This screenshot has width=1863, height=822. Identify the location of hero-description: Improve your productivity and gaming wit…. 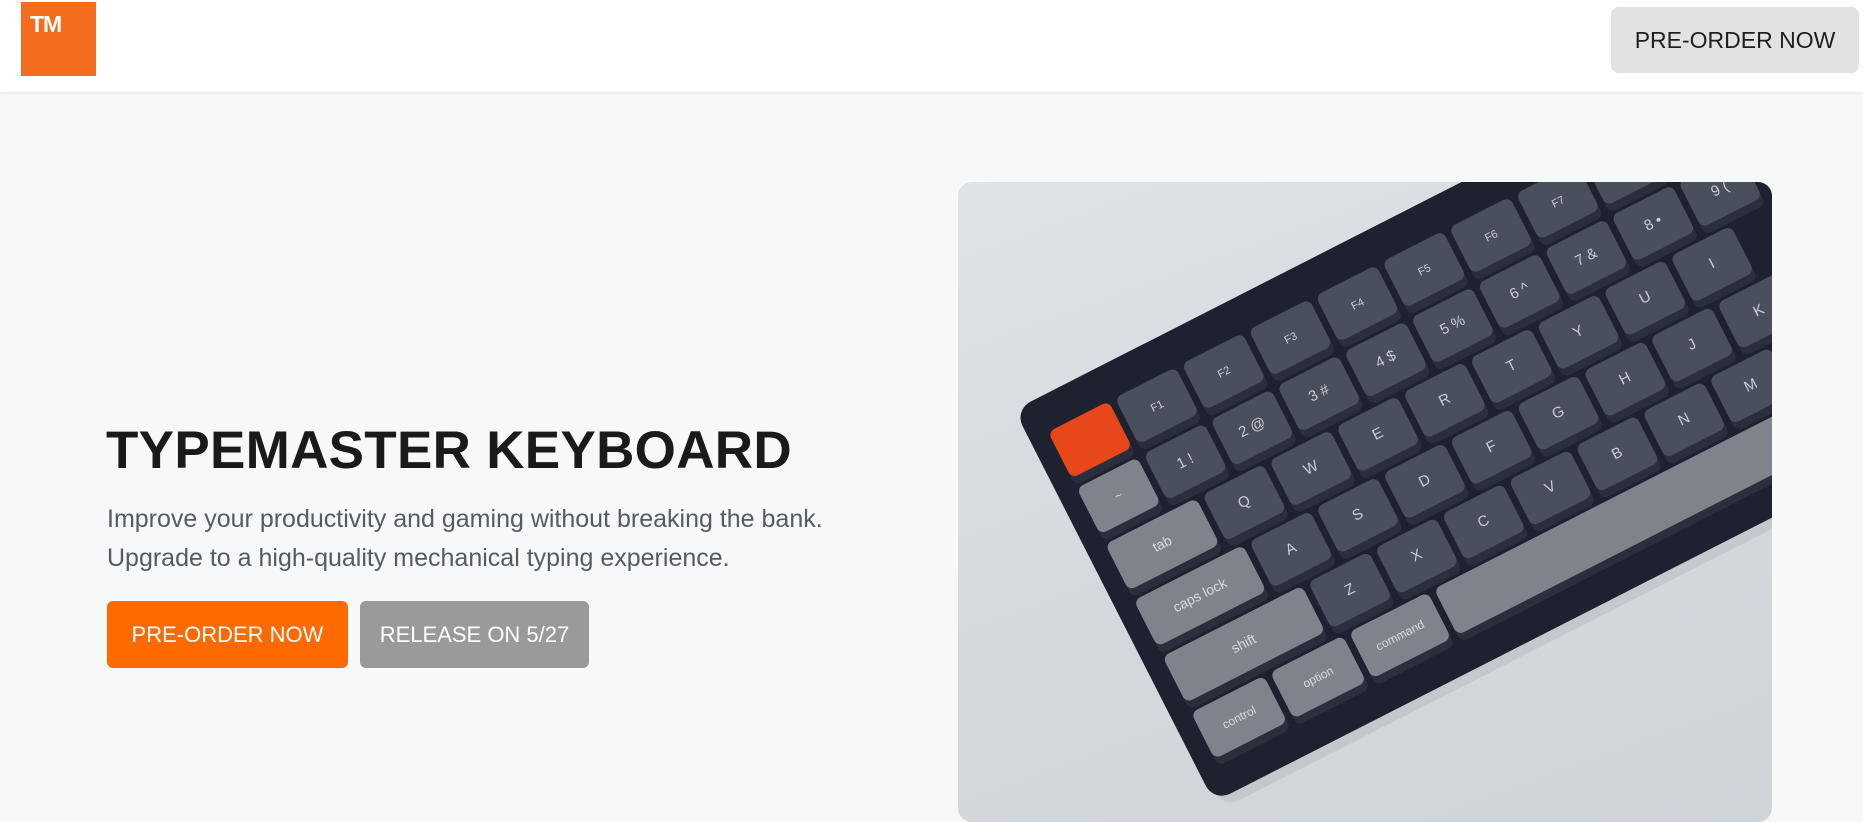
(517, 539).